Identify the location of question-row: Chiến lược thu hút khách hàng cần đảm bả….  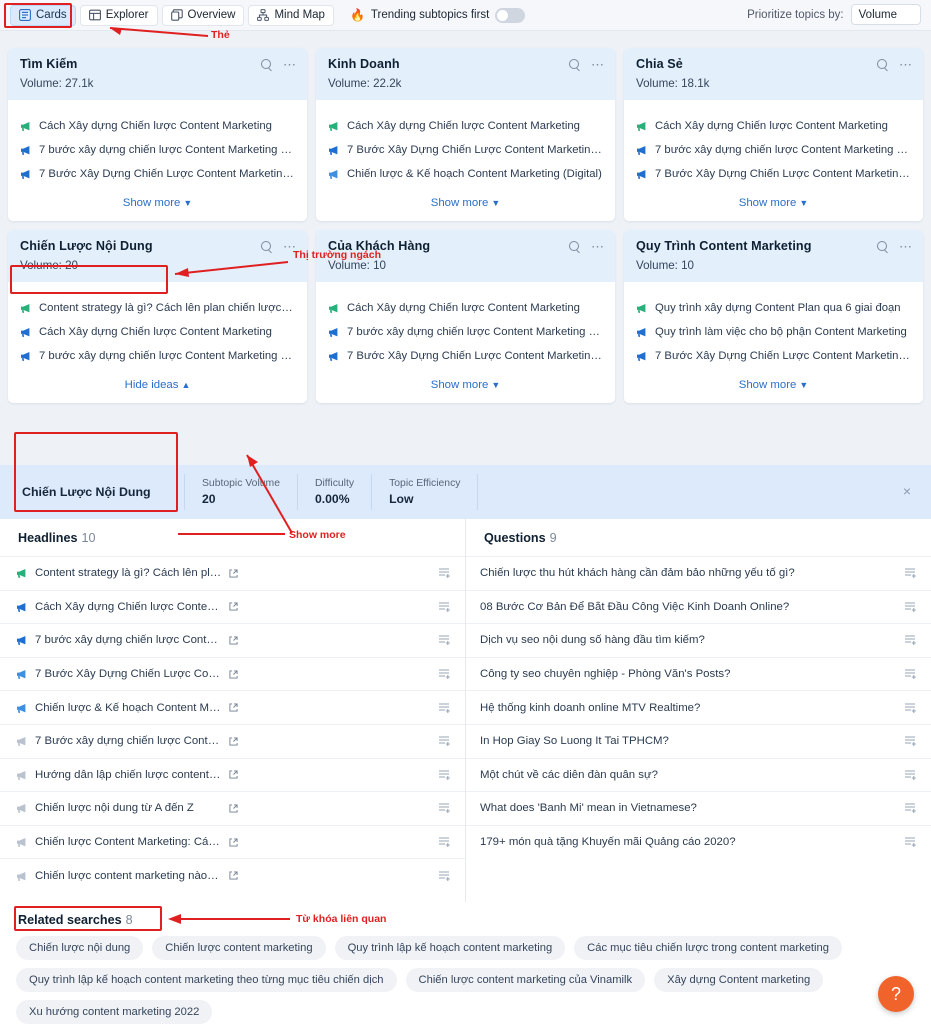
(698, 573).